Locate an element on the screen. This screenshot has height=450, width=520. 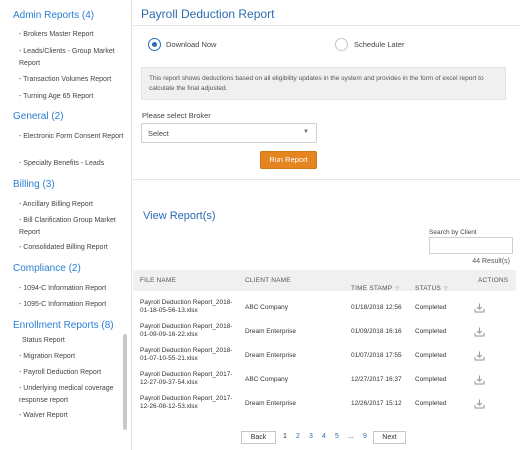
sidebar-item-payroll-deduction-report: - Payroll Deduction Report is located at coordinates (73, 373).